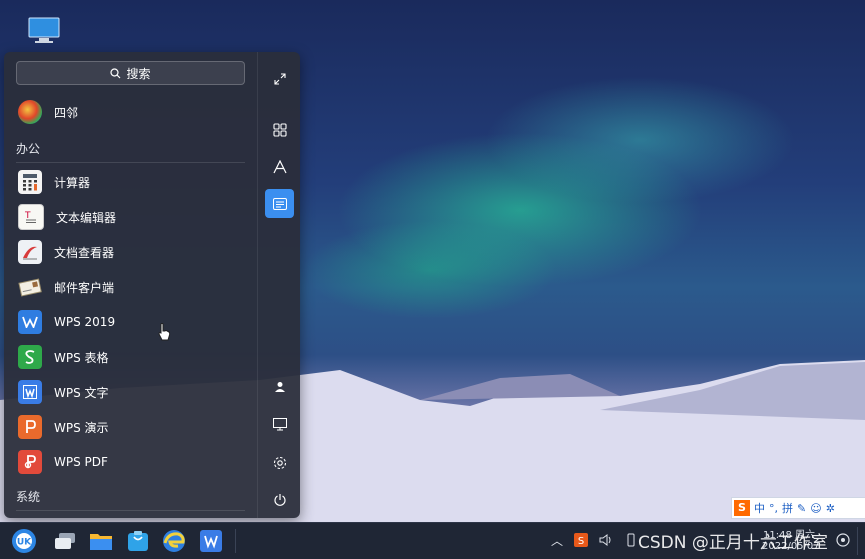 Image resolution: width=865 pixels, height=559 pixels. I want to click on browser-button, so click(174, 541).